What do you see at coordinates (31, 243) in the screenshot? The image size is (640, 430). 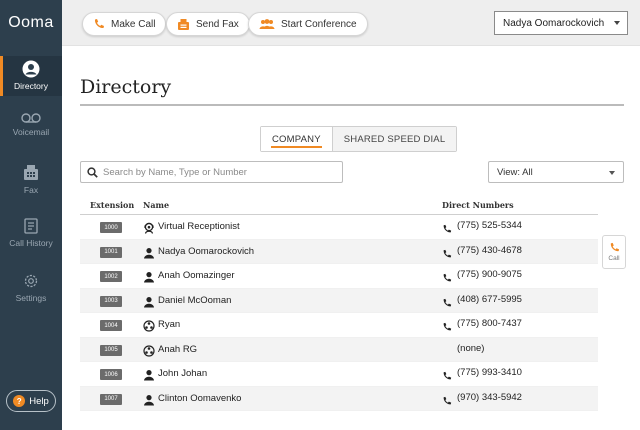 I see `sidebar-item-label: Call History` at bounding box center [31, 243].